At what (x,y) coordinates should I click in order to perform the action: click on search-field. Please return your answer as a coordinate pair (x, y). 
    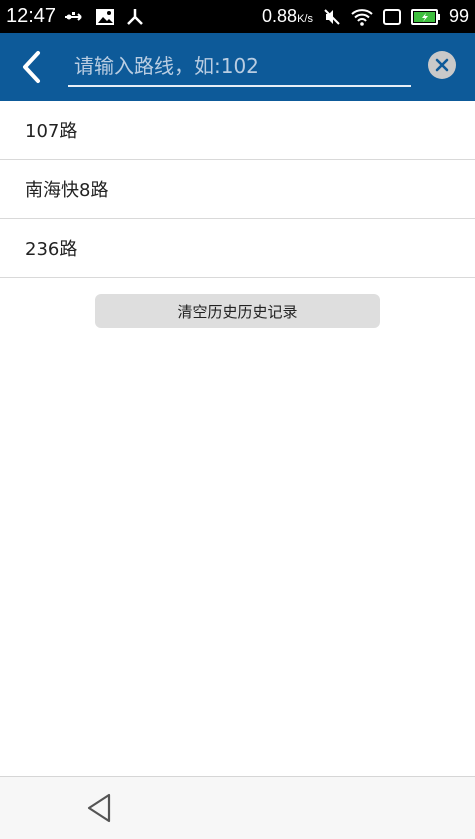
    Looking at the image, I should click on (239, 68).